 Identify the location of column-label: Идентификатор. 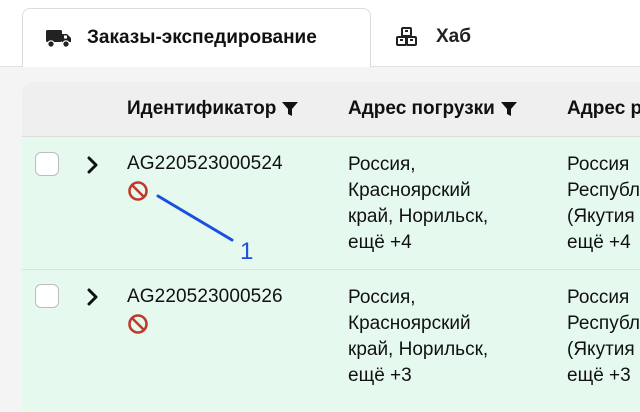
(202, 108).